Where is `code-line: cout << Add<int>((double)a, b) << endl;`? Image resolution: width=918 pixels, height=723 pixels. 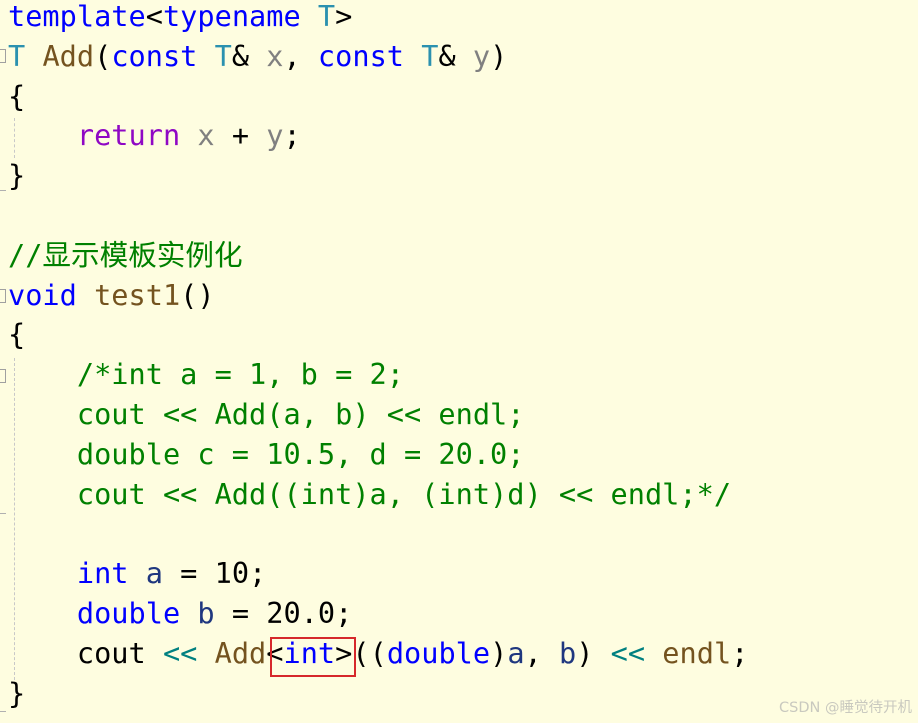 code-line: cout << Add<int>((double)a, b) << endl; is located at coordinates (378, 653).